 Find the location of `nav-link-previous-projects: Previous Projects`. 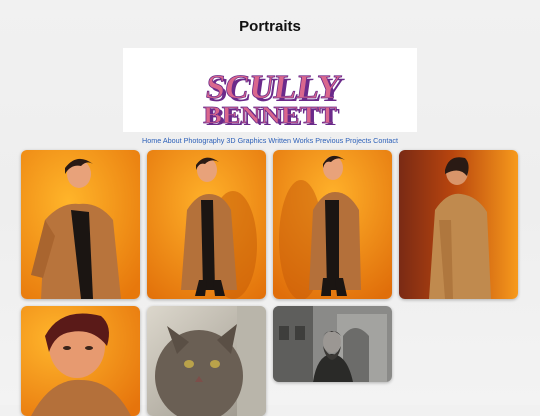

nav-link-previous-projects: Previous Projects is located at coordinates (343, 140).